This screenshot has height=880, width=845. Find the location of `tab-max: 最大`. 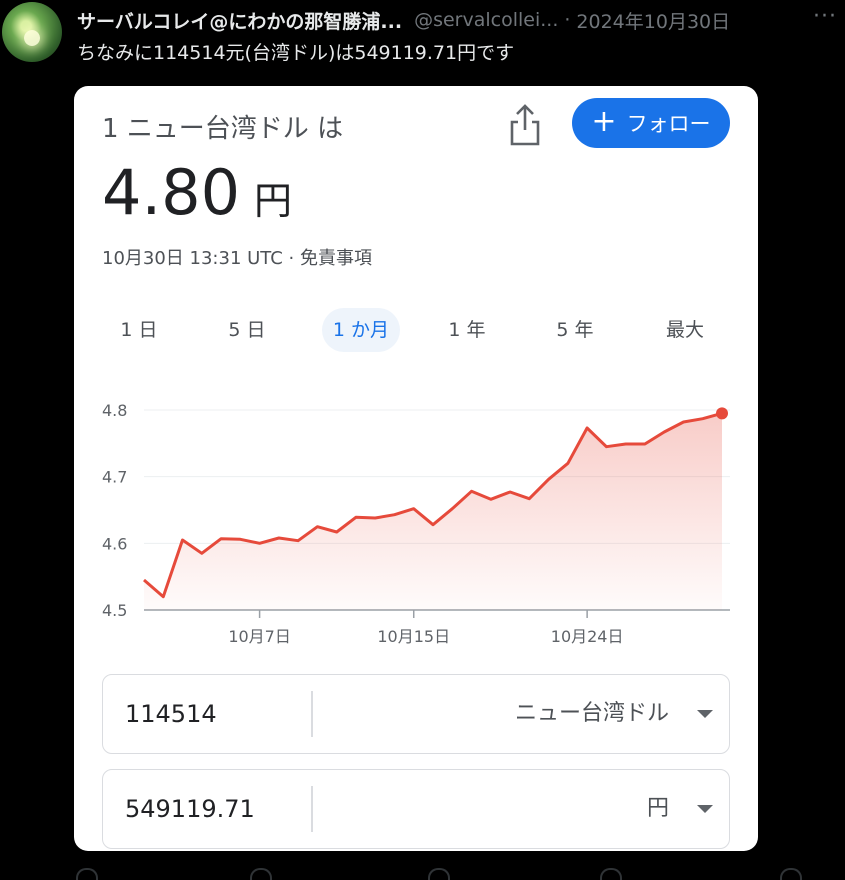

tab-max: 最大 is located at coordinates (685, 330).